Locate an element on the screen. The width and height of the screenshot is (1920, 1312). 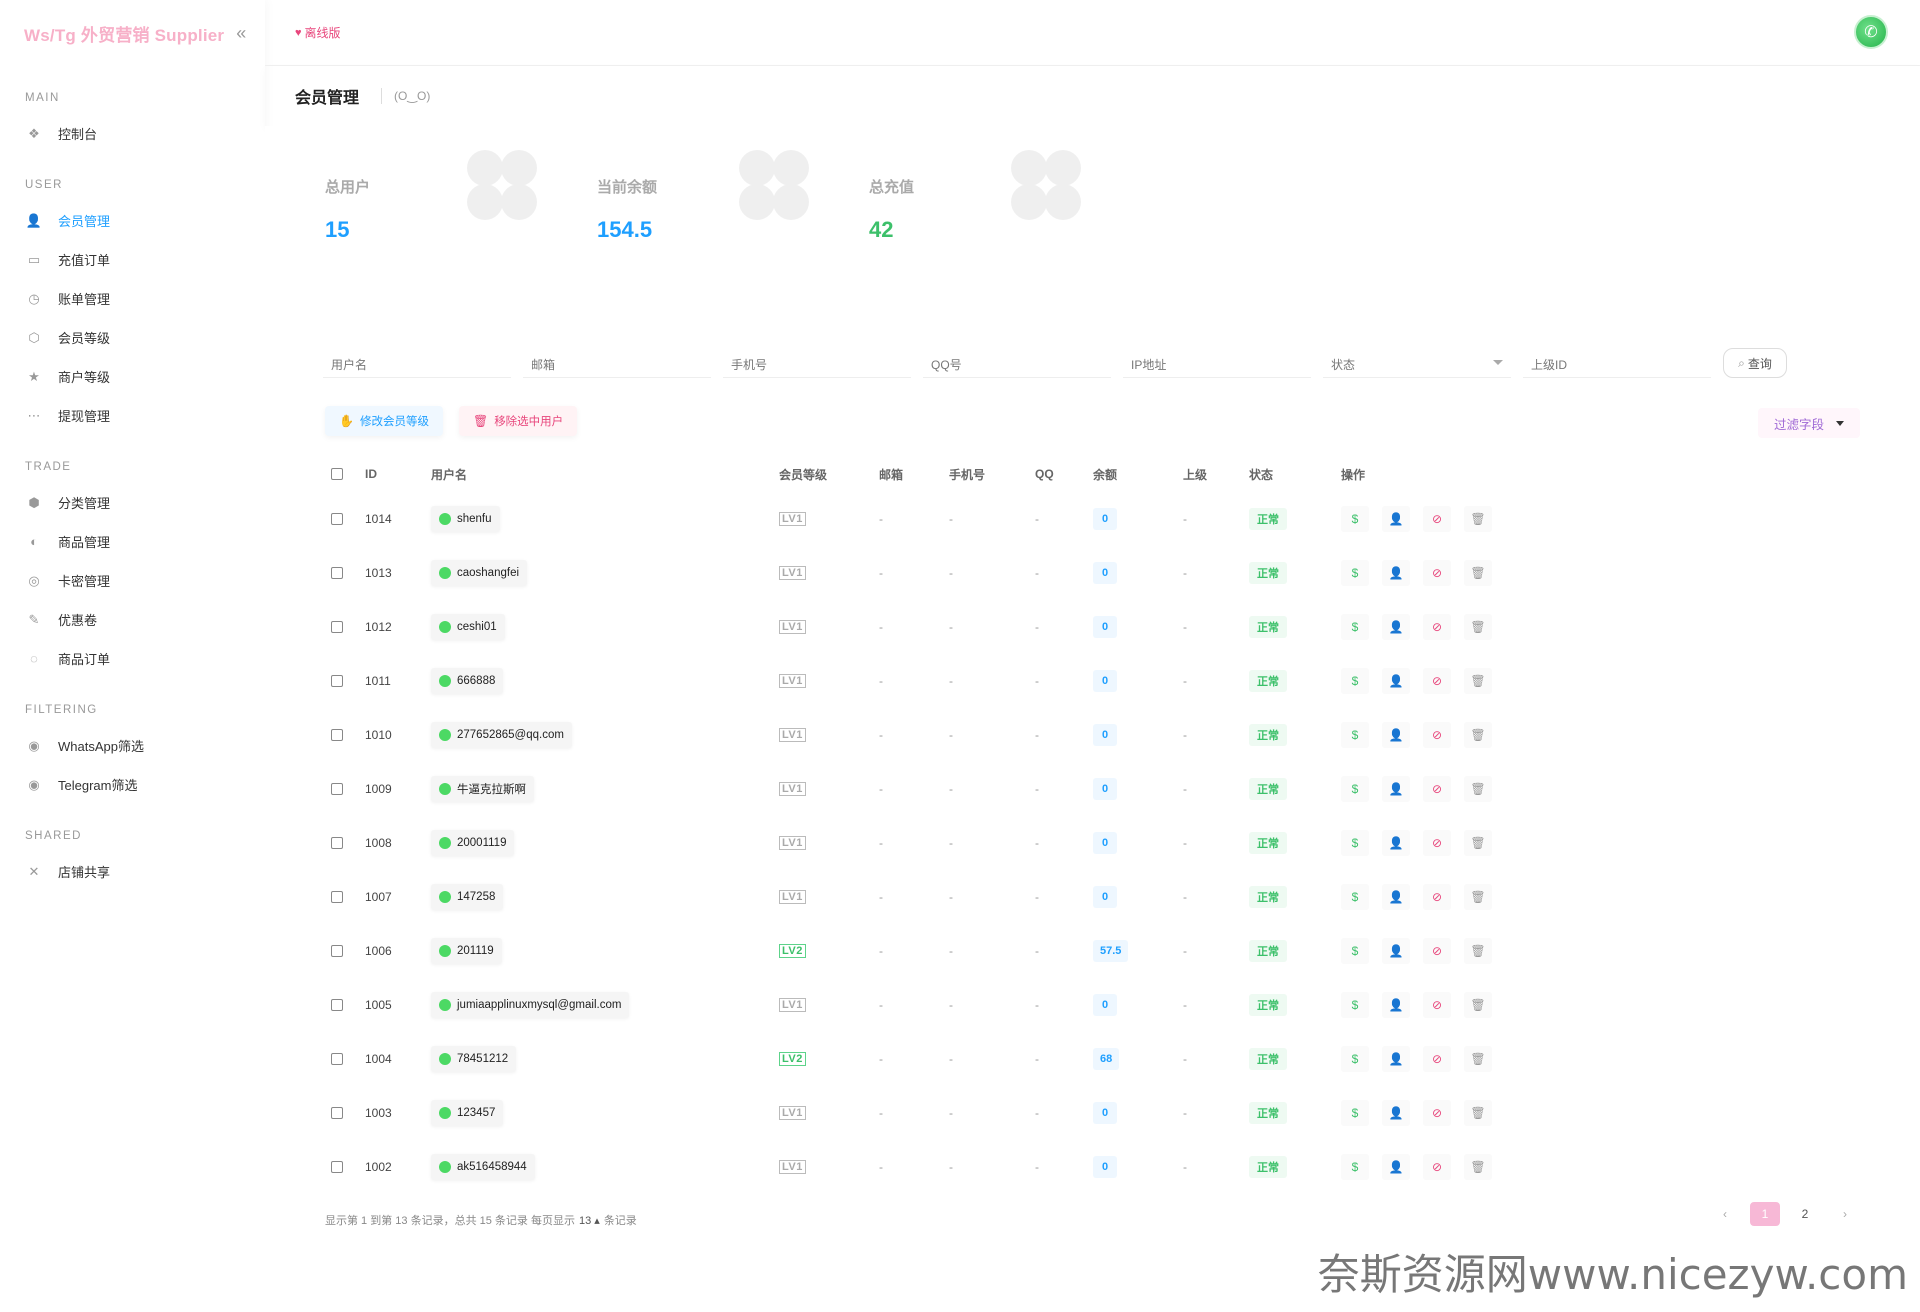
sidebar-item: ⋯ 提现管理 is located at coordinates (132, 415).